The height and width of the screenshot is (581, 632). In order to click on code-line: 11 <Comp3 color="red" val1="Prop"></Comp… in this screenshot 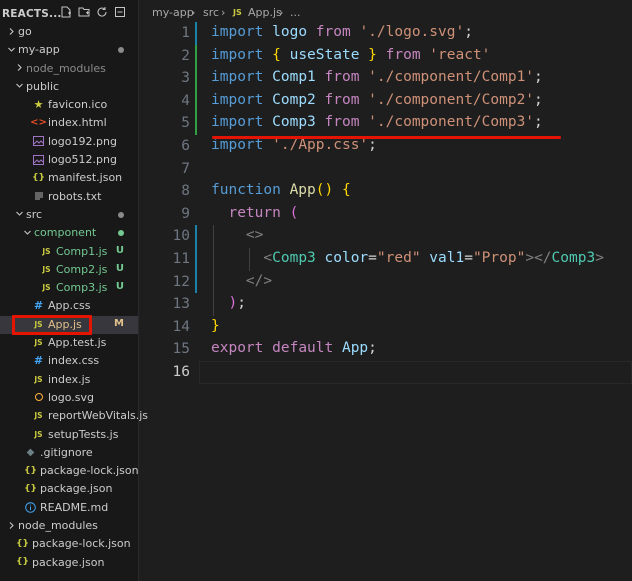, I will do `click(385, 259)`.